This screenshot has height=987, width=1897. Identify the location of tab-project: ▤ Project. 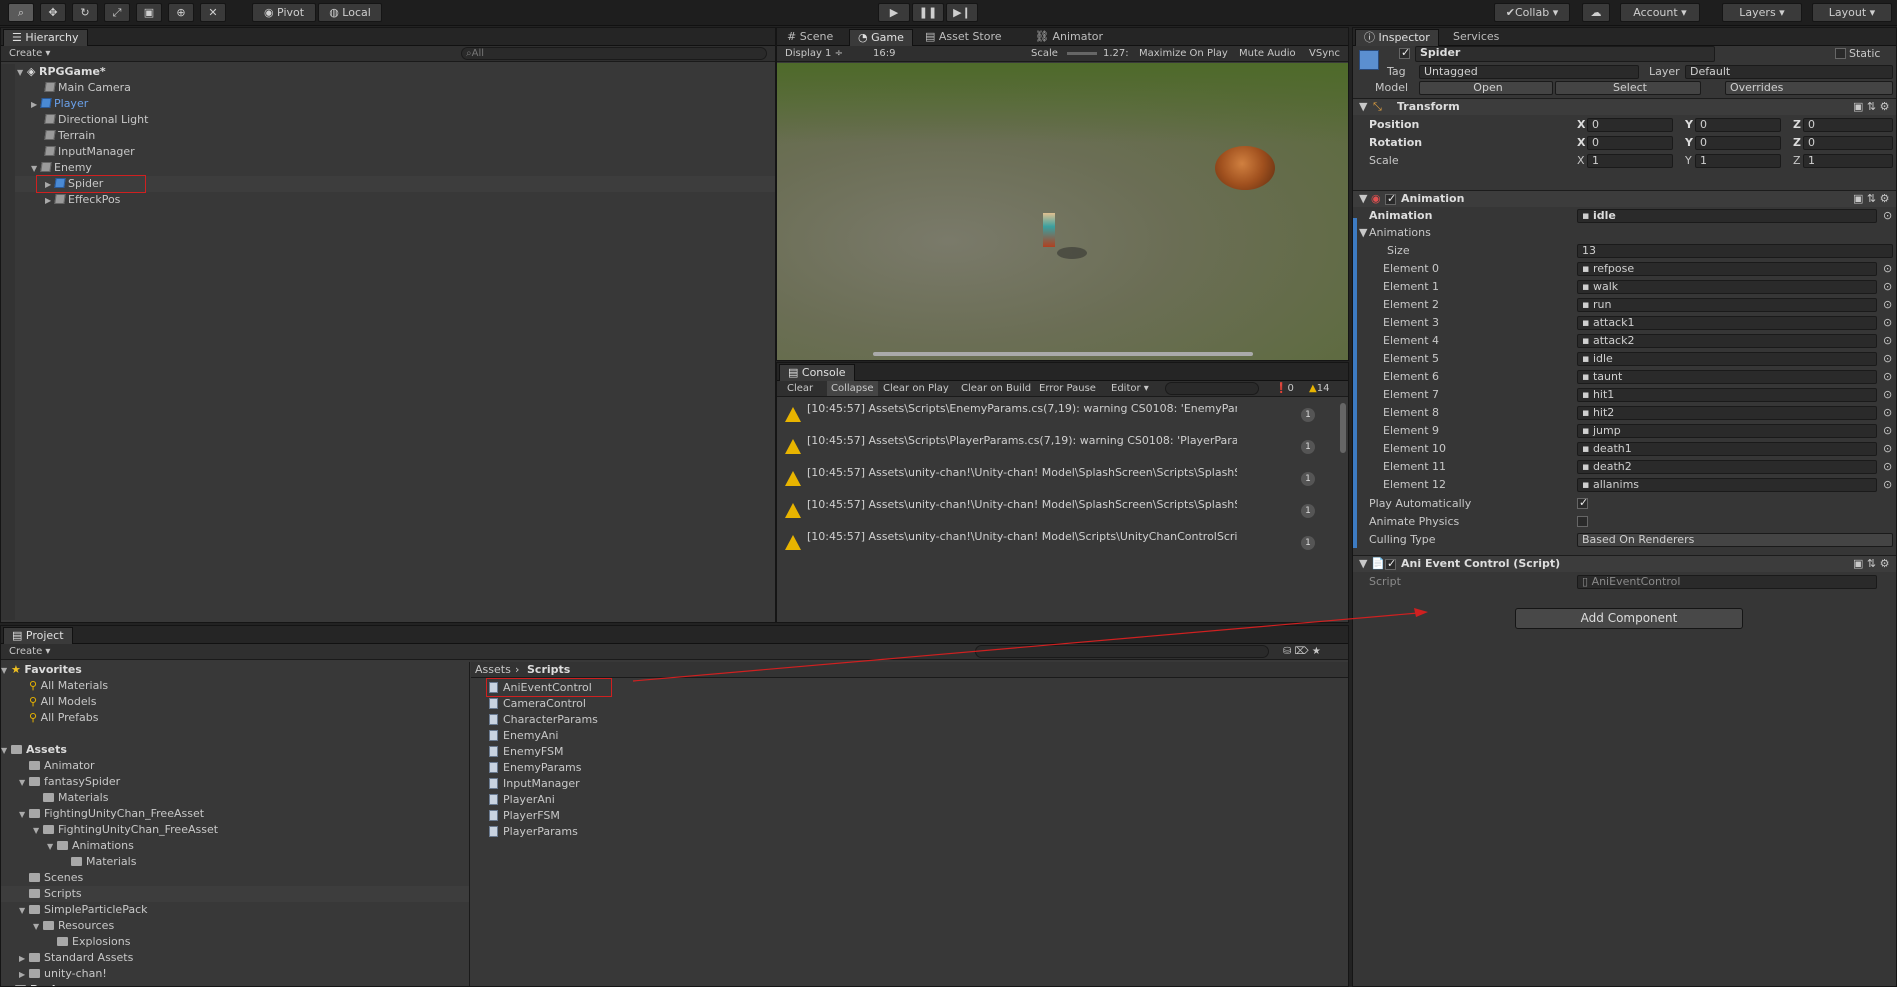
(38, 635).